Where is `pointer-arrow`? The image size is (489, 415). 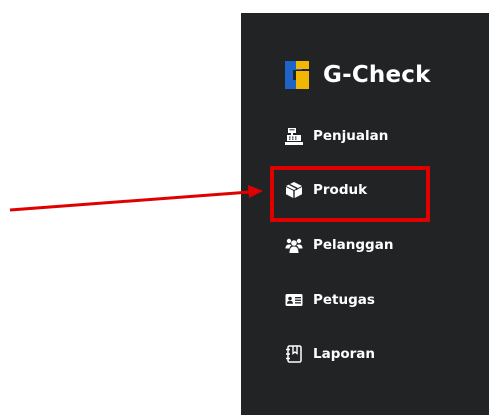 pointer-arrow is located at coordinates (136, 198).